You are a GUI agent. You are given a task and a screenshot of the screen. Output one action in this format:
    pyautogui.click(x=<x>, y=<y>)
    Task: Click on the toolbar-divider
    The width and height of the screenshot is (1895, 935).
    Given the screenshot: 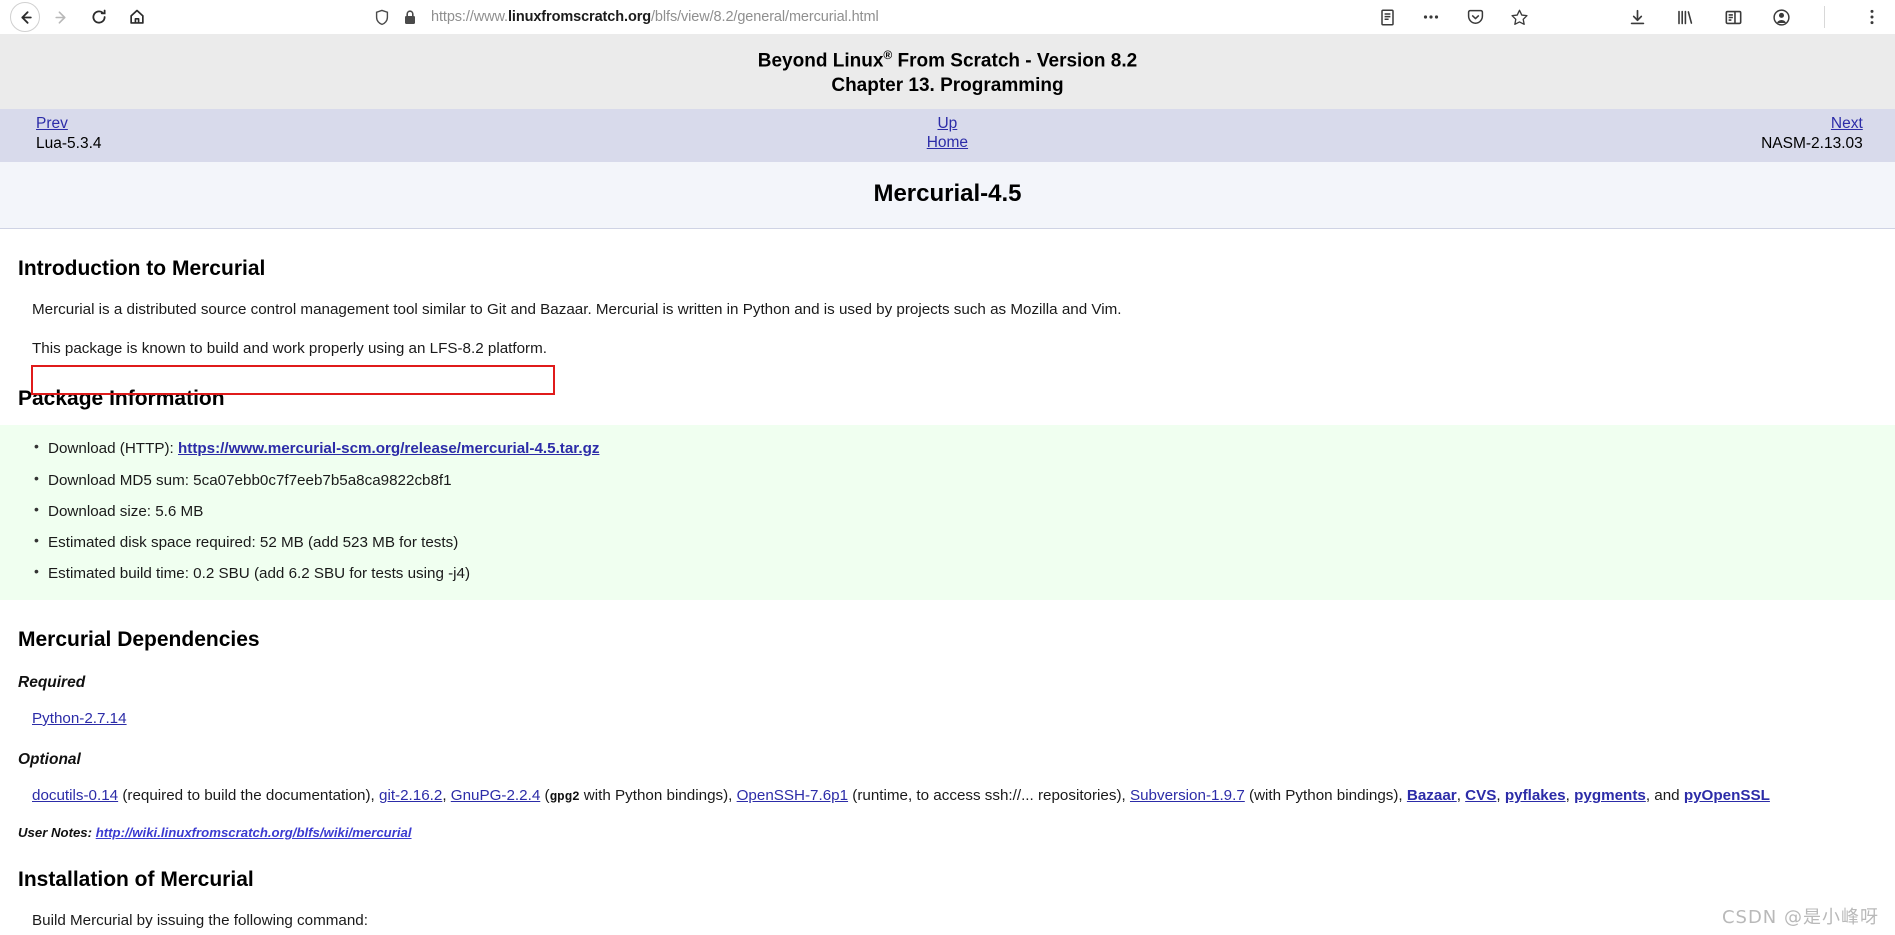 What is the action you would take?
    pyautogui.click(x=1824, y=17)
    